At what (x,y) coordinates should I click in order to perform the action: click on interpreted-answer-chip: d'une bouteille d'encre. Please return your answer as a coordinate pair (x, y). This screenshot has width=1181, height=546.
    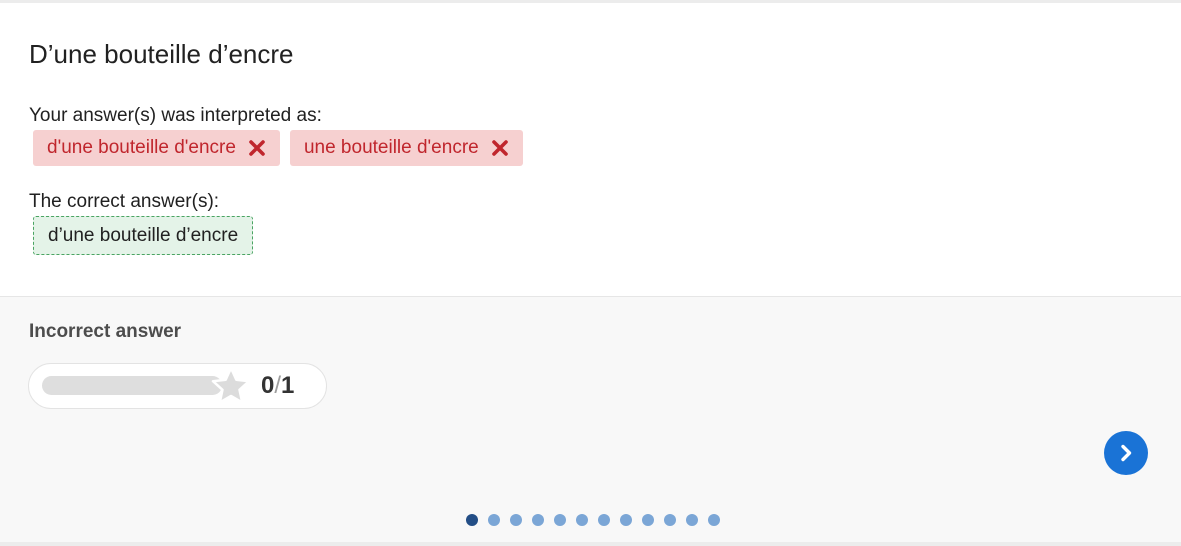
    Looking at the image, I should click on (156, 148).